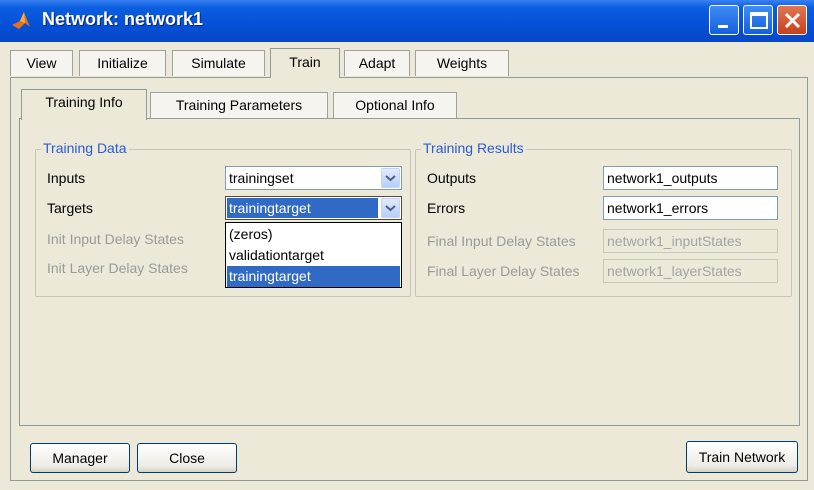  Describe the element at coordinates (85, 148) in the screenshot. I see `training-data-title: Training Data` at that location.